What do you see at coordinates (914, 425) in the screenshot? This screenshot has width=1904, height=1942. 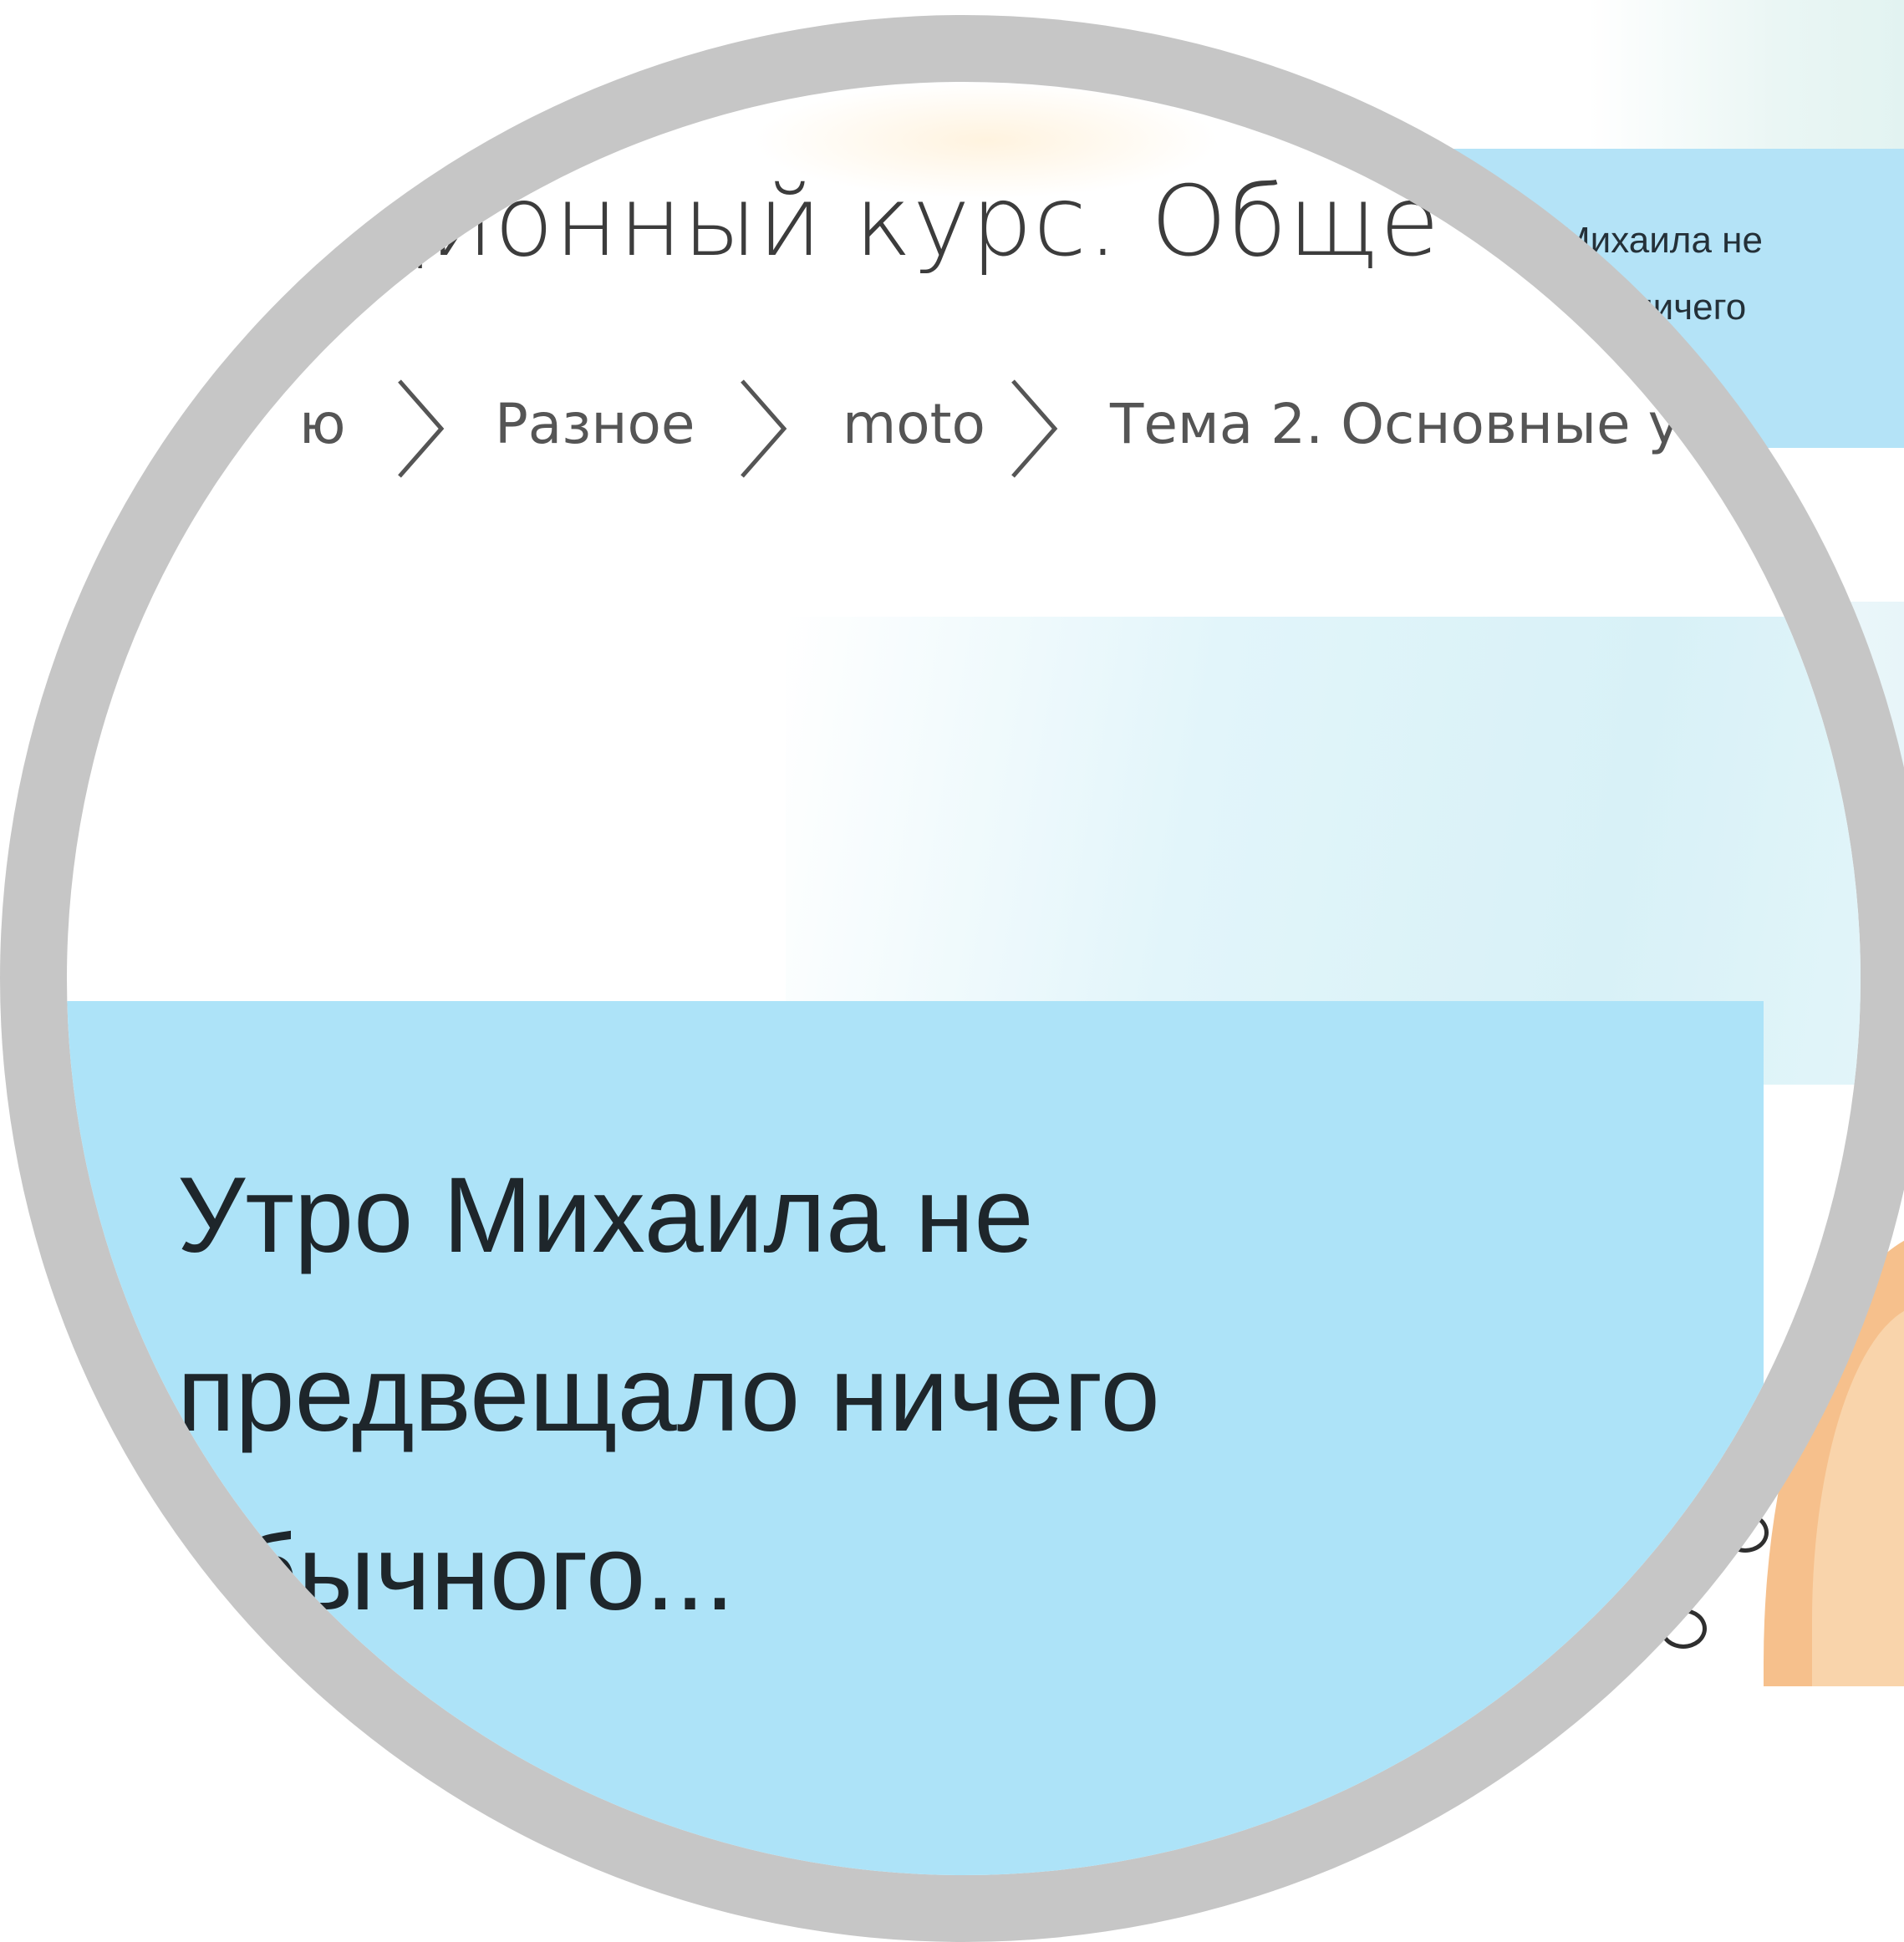 I see `breadcrumb-item-moto: moto` at bounding box center [914, 425].